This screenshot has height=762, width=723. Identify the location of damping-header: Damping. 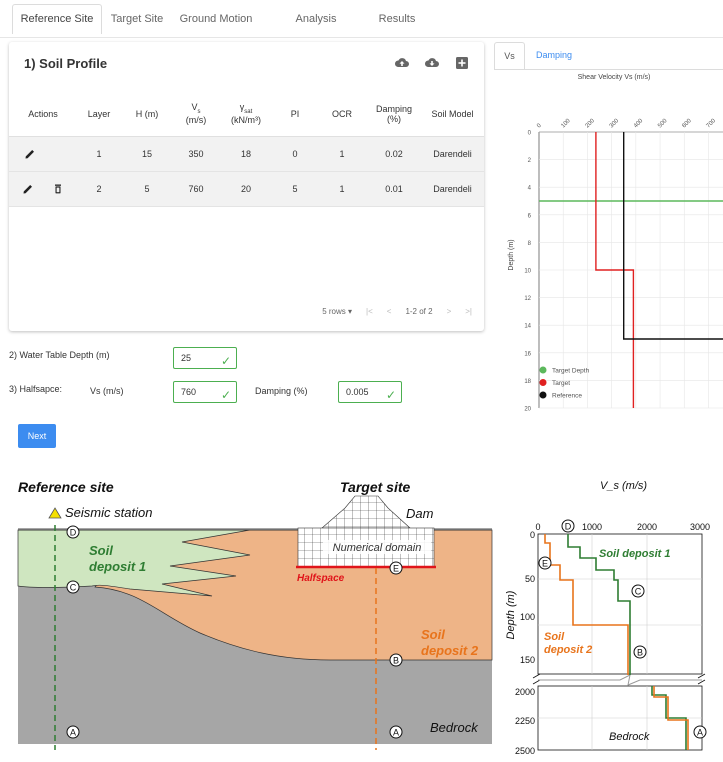
(394, 108).